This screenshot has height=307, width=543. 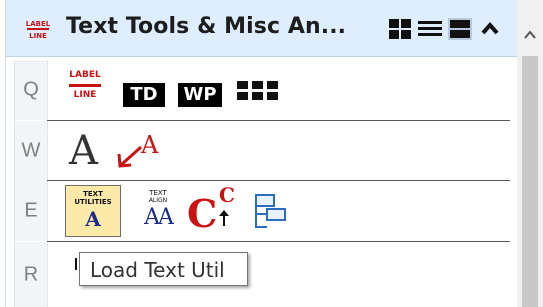 What do you see at coordinates (158, 193) in the screenshot?
I see `text-align-label-1: TEXT` at bounding box center [158, 193].